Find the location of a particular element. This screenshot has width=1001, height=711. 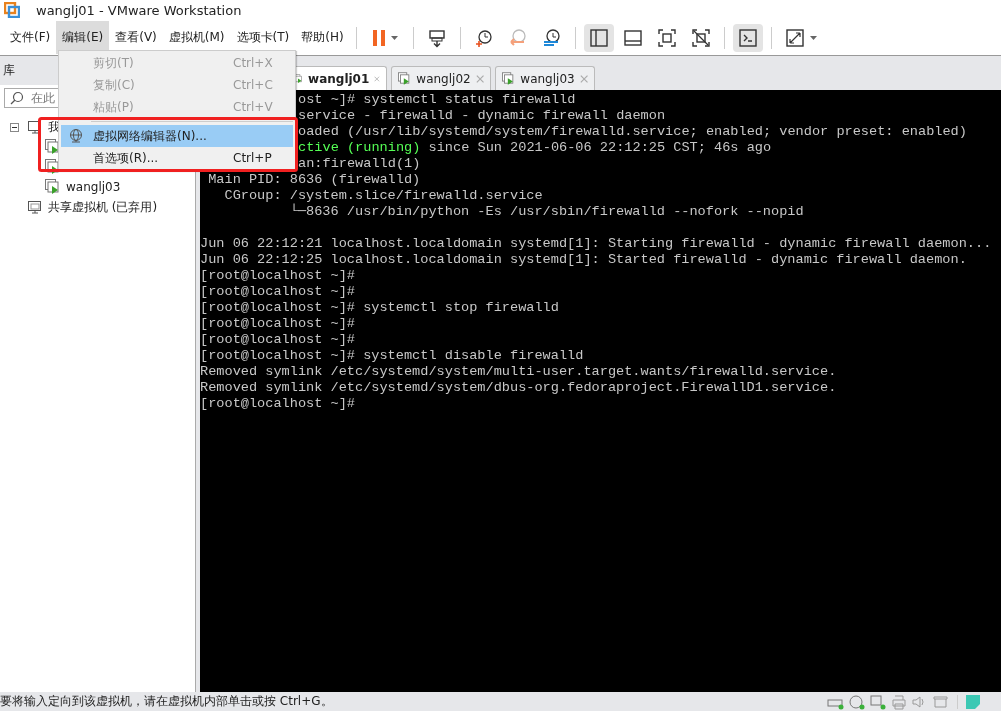

window-title: wanglj01 - VMware Workstation is located at coordinates (139, 10).